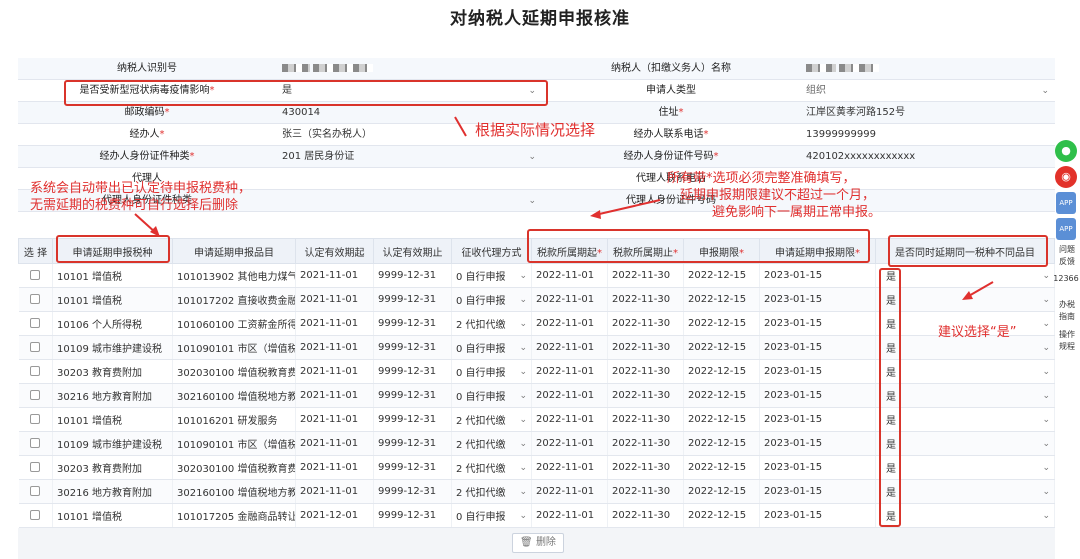  What do you see at coordinates (409, 68) in the screenshot?
I see `taxpayer-id-value` at bounding box center [409, 68].